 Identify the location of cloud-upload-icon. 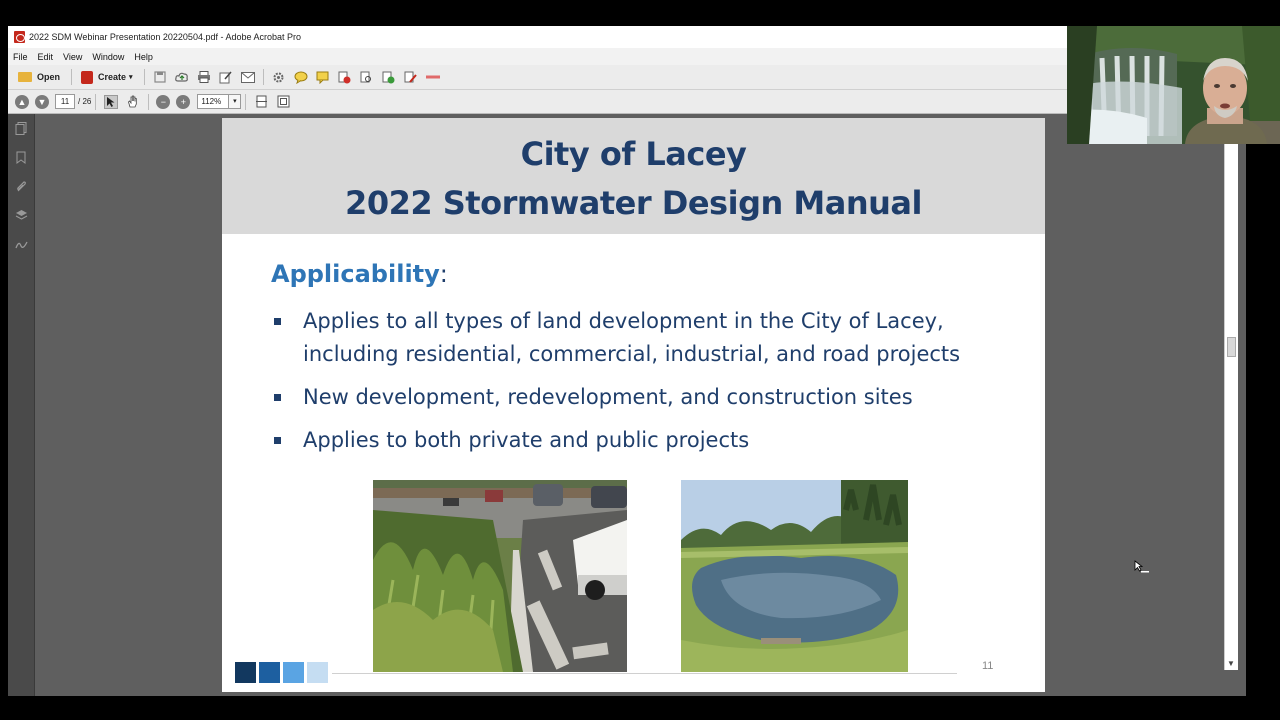
(181, 77).